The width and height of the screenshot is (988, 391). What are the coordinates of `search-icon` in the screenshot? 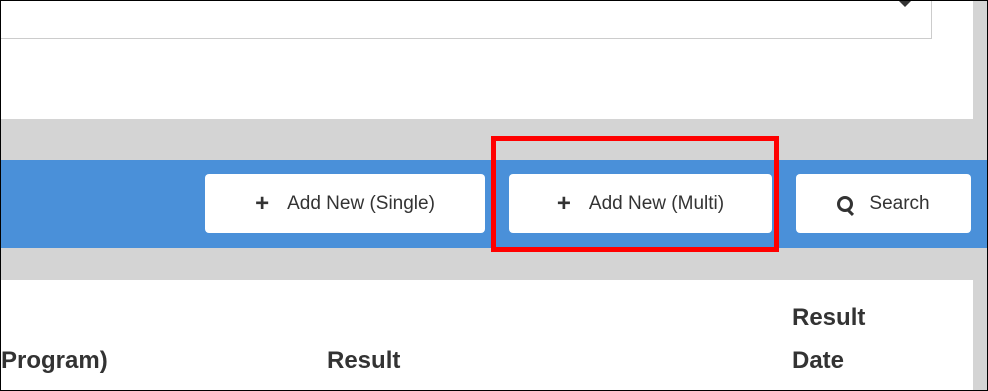 It's located at (846, 205).